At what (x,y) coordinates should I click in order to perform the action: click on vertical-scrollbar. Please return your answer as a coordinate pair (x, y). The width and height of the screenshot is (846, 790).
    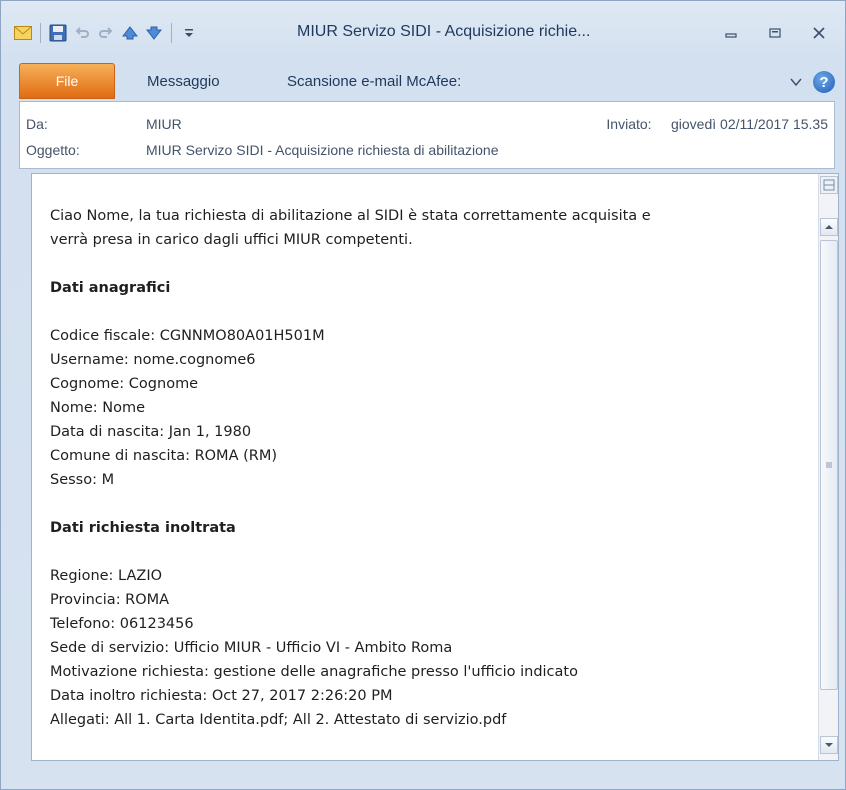
    Looking at the image, I should click on (828, 467).